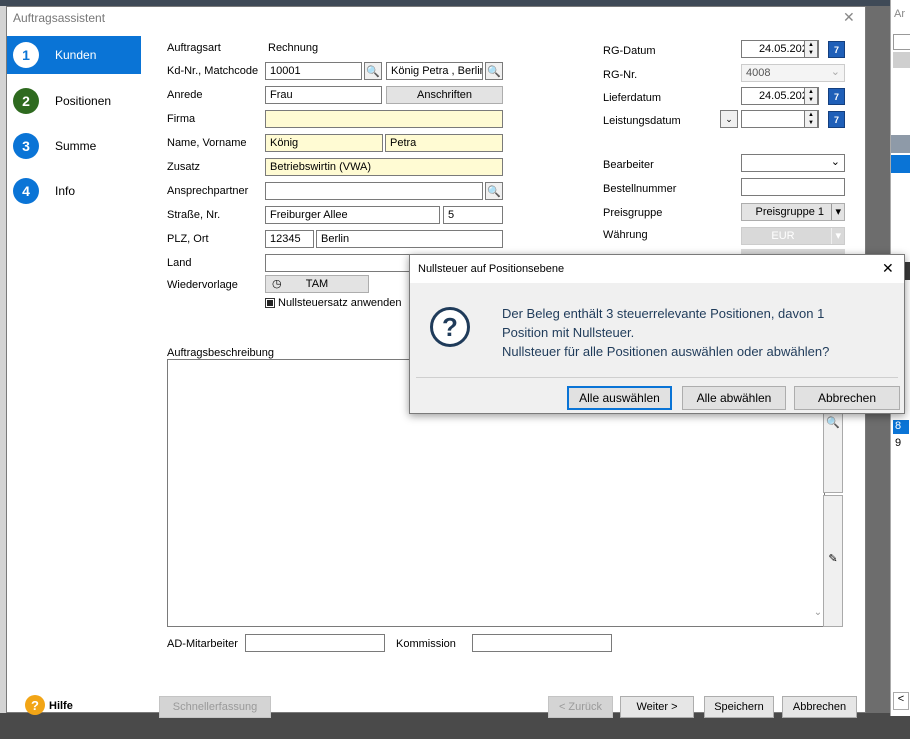  Describe the element at coordinates (901, 60) in the screenshot. I see `background-dropdown` at that location.